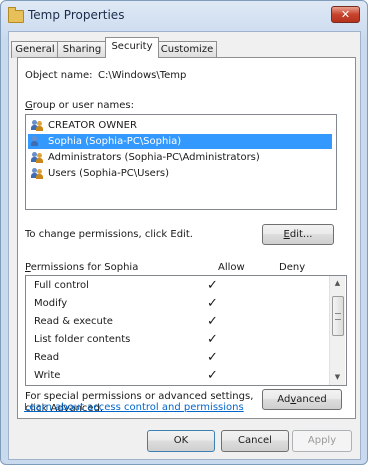  I want to click on permission-row: Read ✓, so click(176, 358).